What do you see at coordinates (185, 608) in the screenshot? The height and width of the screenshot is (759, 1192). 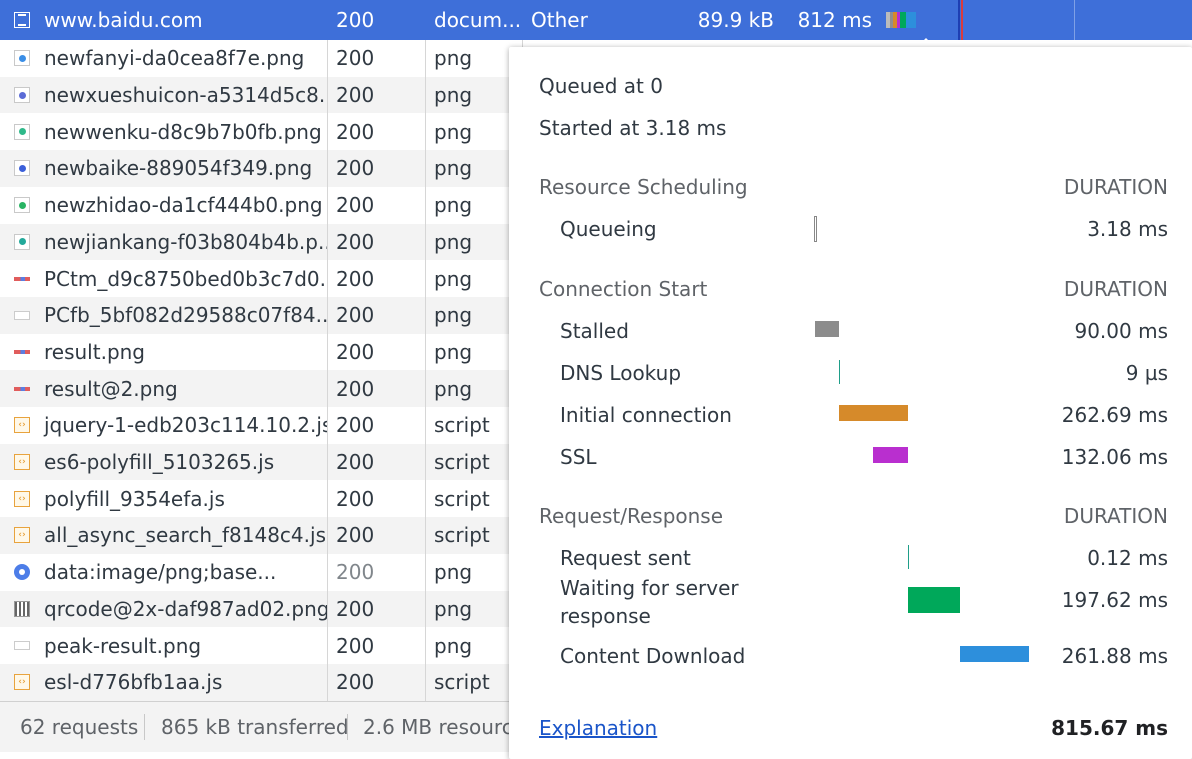 I see `request-name: qrcode@2x-daf987ad02.png` at bounding box center [185, 608].